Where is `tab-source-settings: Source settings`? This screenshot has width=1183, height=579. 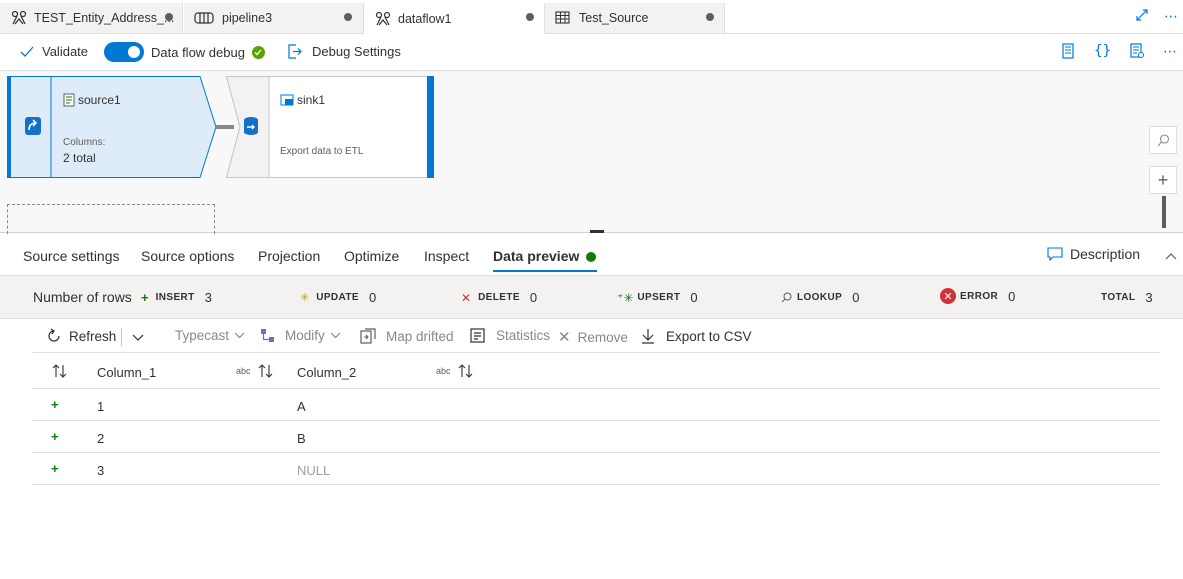 tab-source-settings: Source settings is located at coordinates (71, 256).